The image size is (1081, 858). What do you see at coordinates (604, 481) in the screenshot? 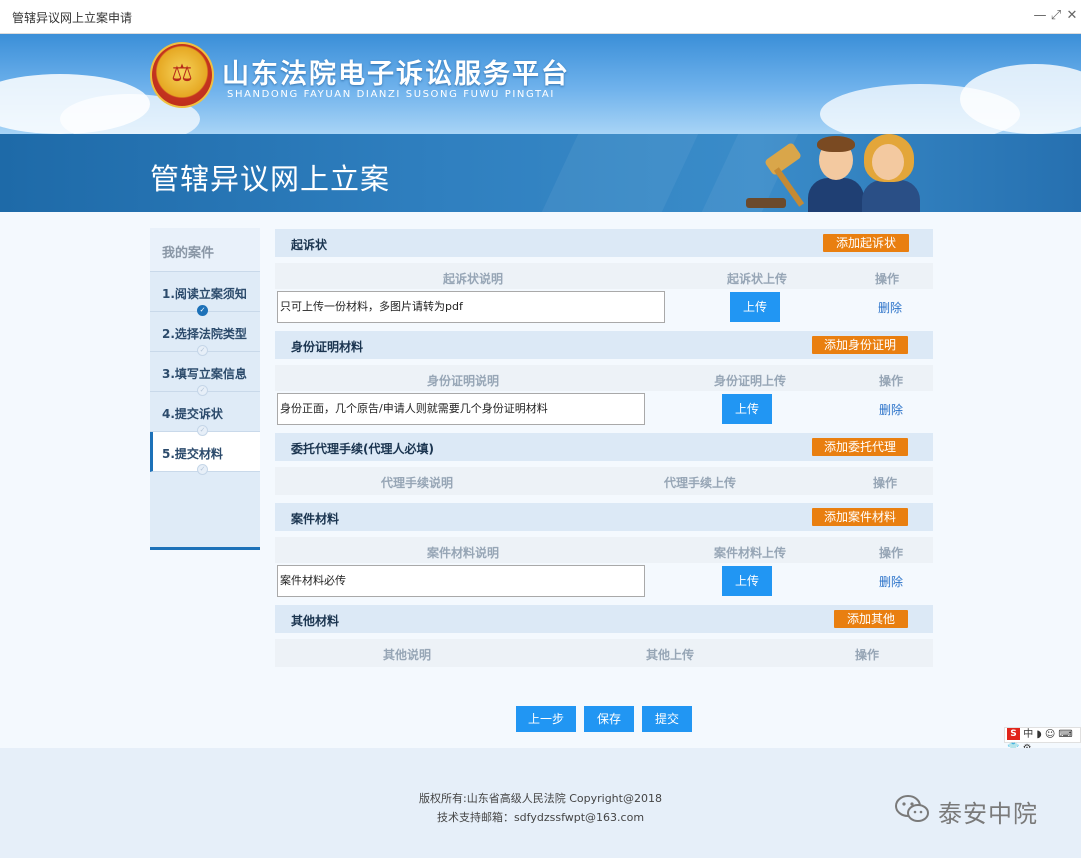
I see `agent-table-header: 代理手续说明 代理手续上传 操作` at bounding box center [604, 481].